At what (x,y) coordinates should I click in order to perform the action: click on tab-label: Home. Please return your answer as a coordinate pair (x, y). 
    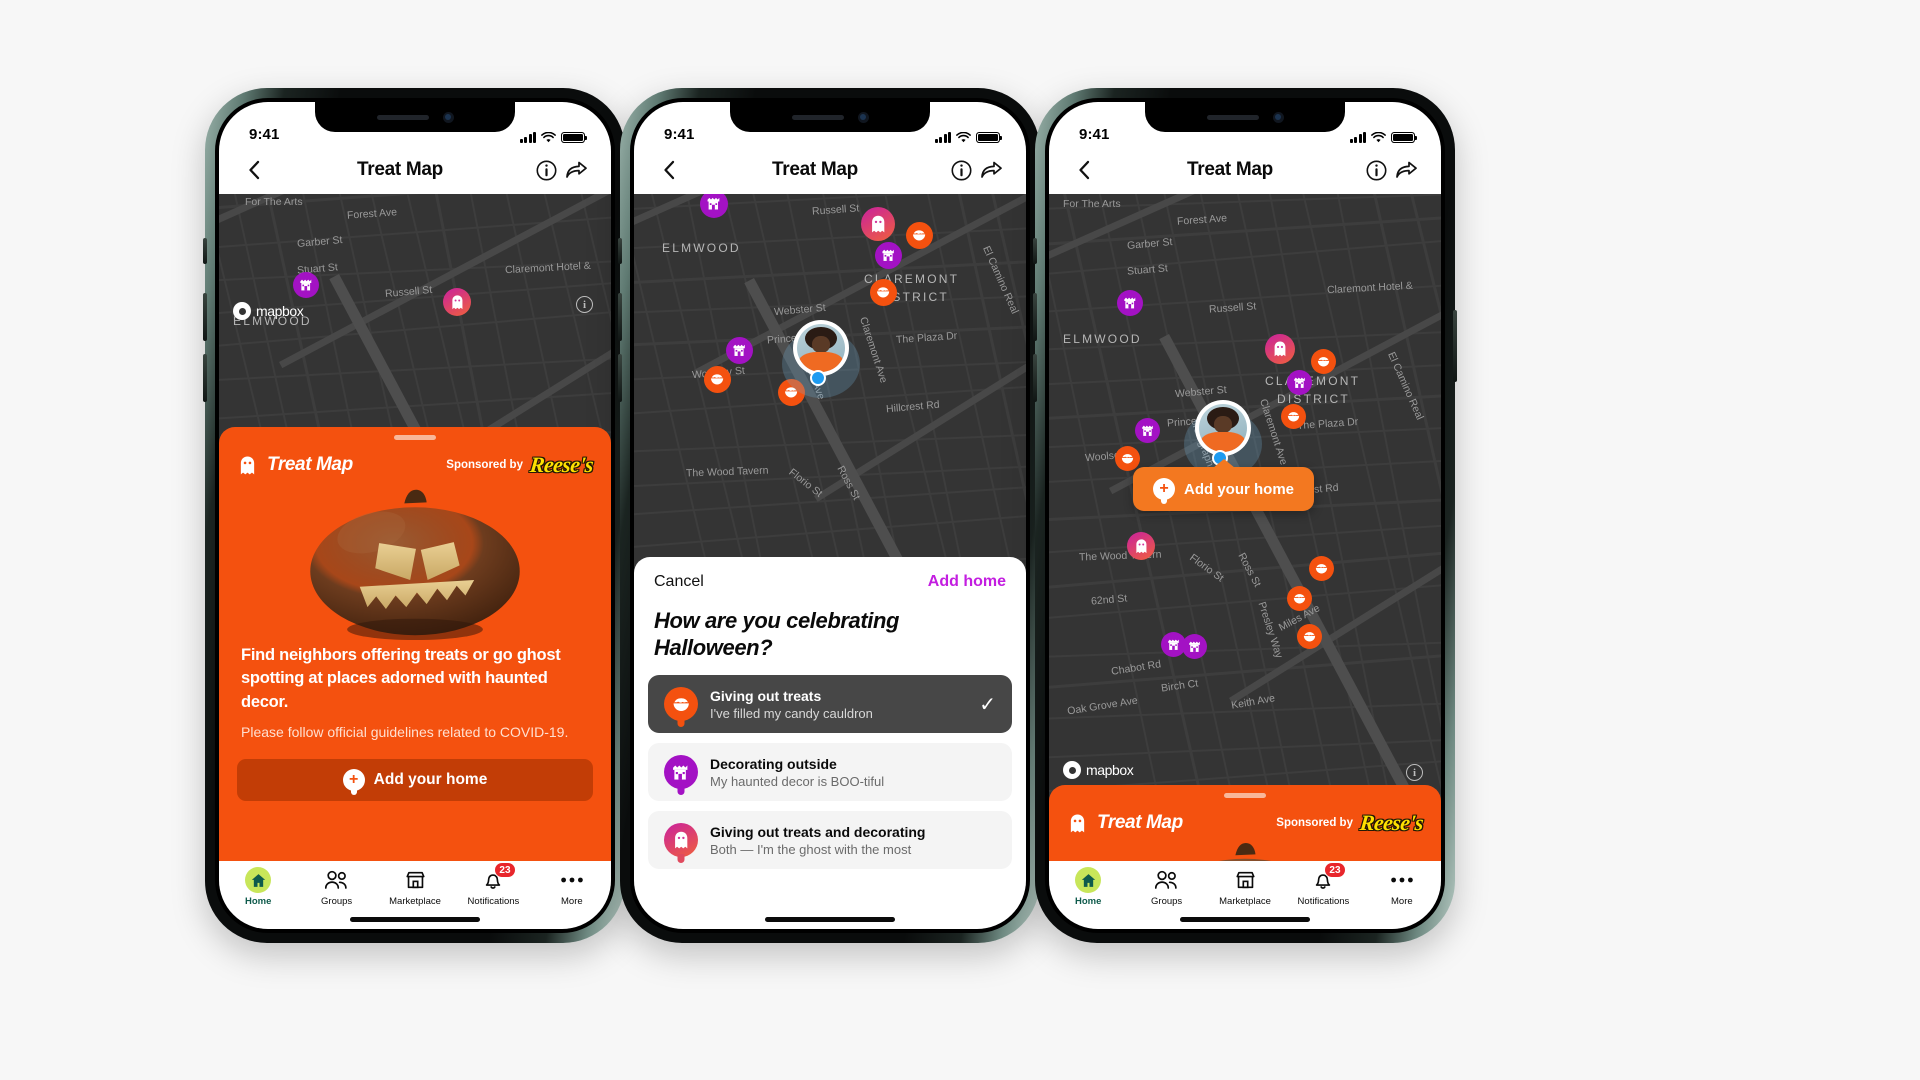
    Looking at the image, I should click on (1088, 901).